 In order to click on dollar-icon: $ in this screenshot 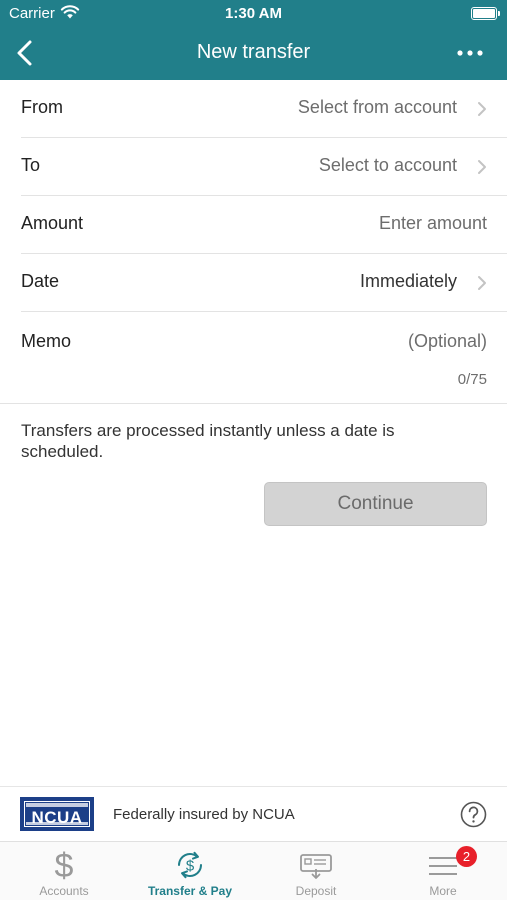, I will do `click(64, 865)`.